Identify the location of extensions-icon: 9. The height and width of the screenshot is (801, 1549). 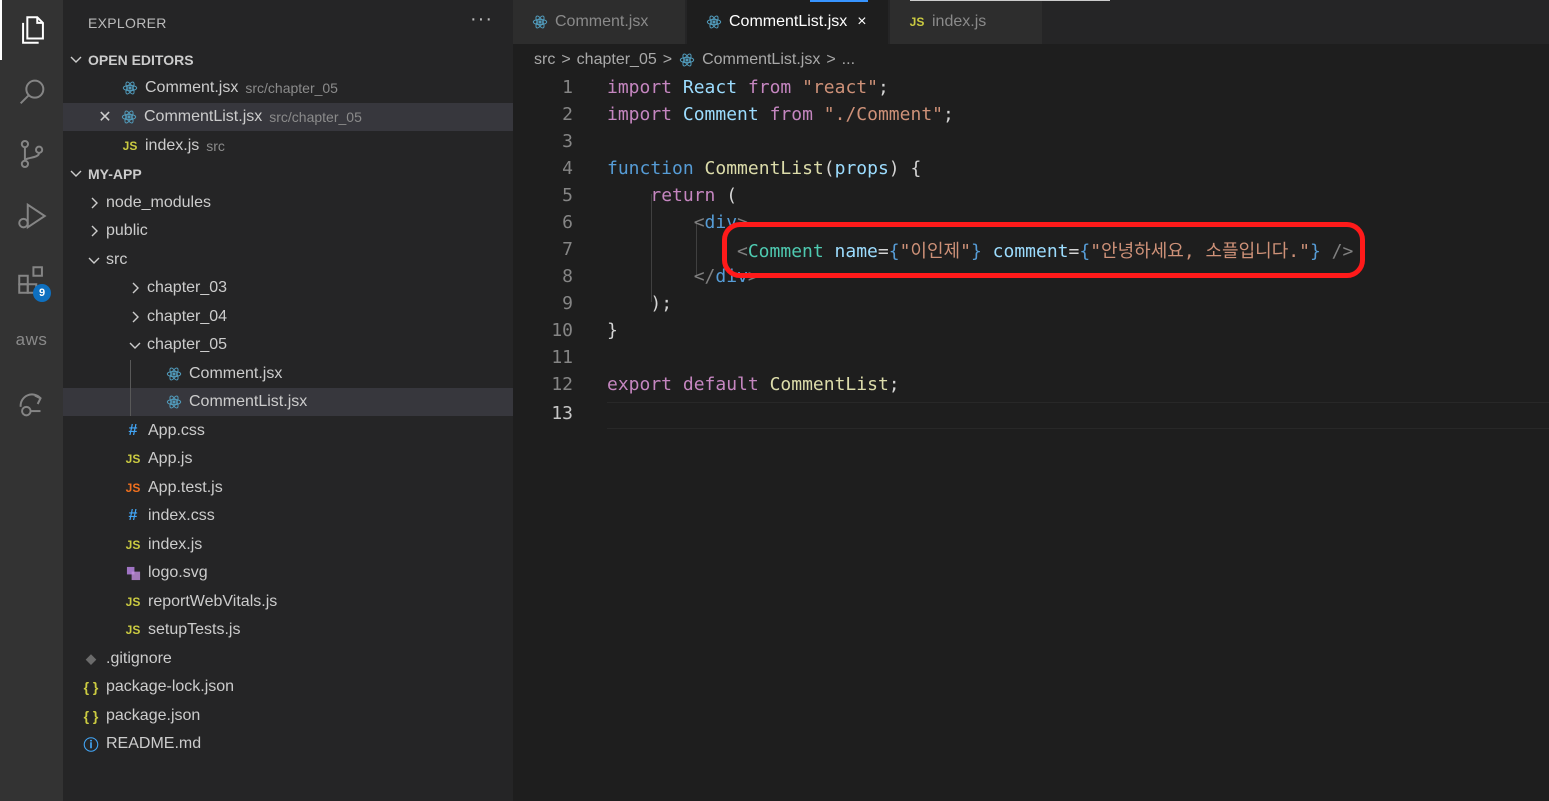
(31, 280).